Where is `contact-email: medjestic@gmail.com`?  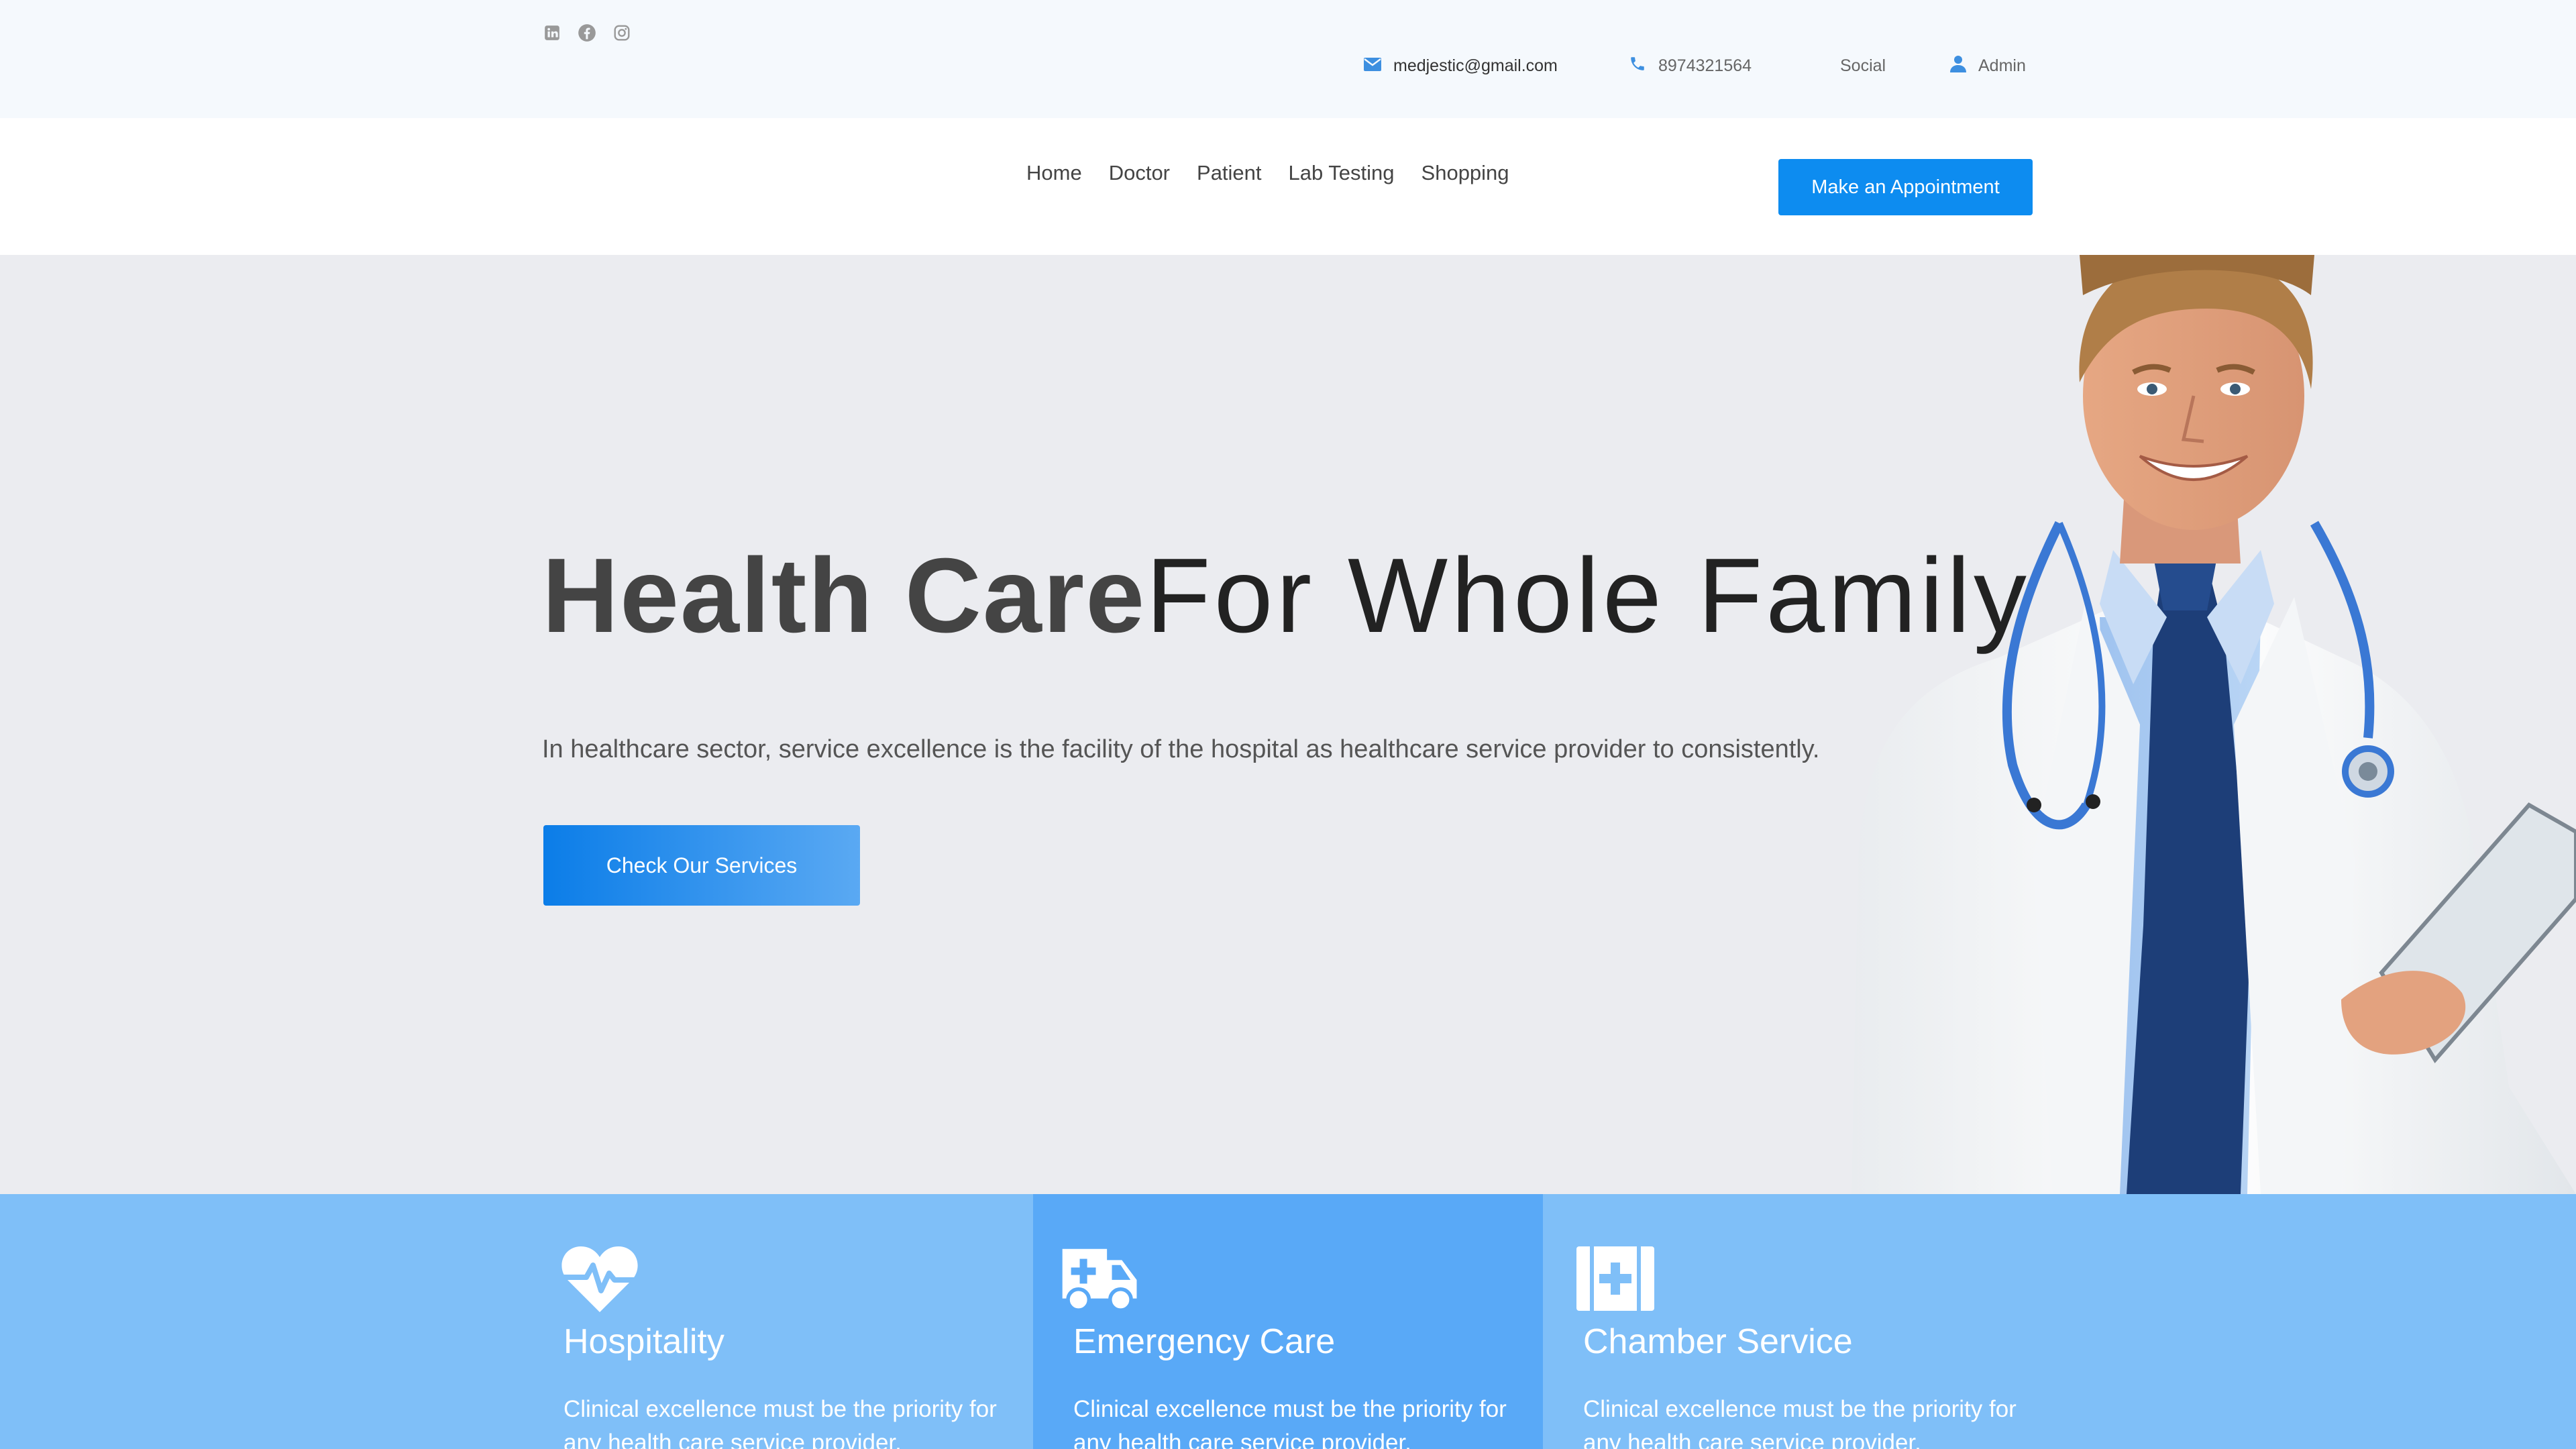
contact-email: medjestic@gmail.com is located at coordinates (1461, 65).